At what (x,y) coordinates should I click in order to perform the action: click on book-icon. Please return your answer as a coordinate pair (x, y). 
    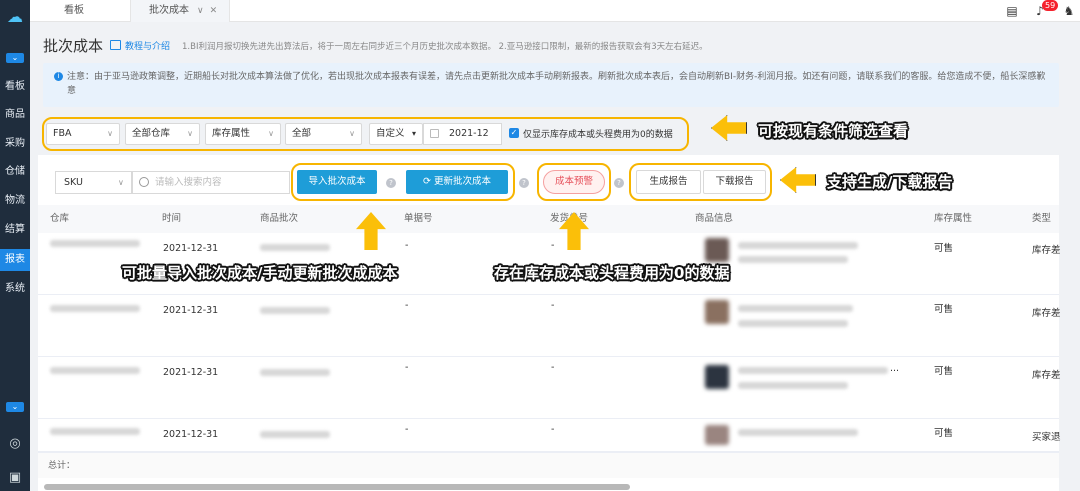
    Looking at the image, I should click on (115, 45).